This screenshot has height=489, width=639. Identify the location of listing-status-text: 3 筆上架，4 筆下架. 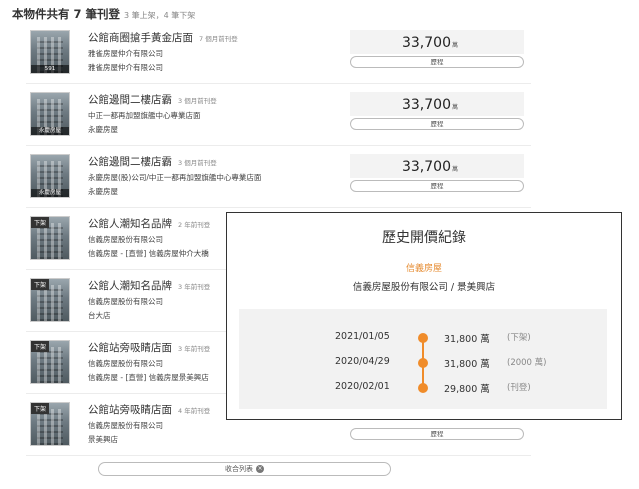
(160, 15).